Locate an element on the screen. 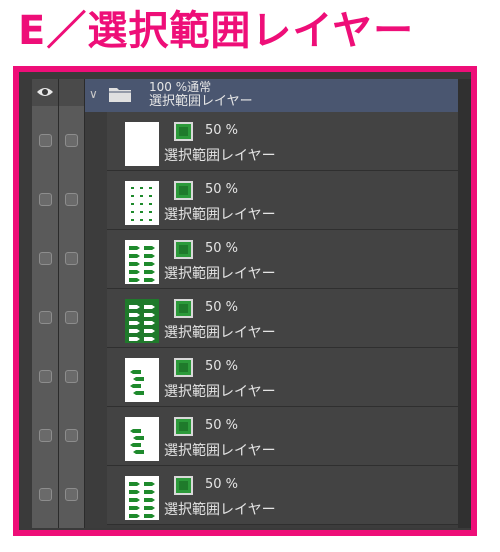  folder-opacity-blend: 100 %通常 is located at coordinates (180, 87).